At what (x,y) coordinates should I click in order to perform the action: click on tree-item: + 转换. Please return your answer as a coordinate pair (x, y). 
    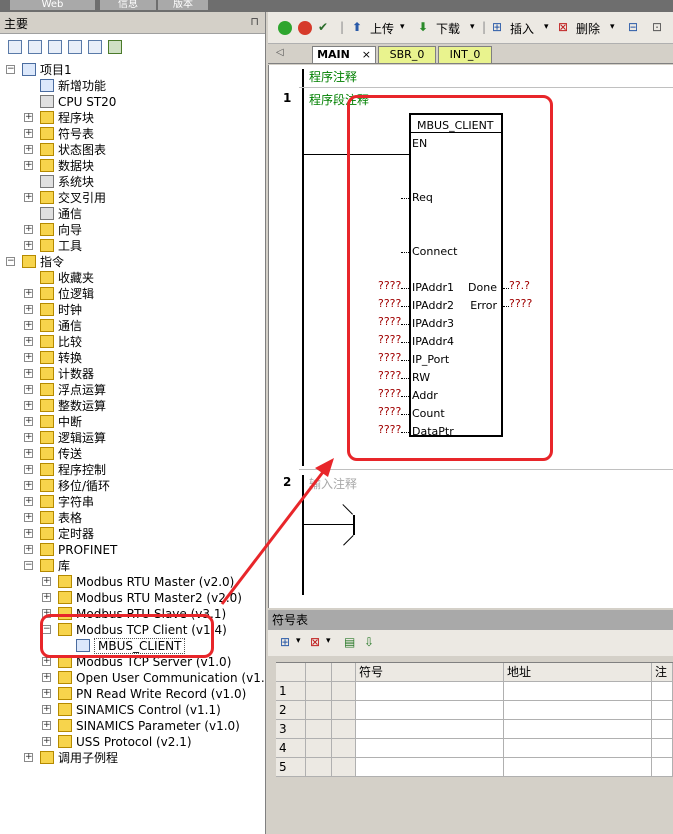
    Looking at the image, I should click on (132, 358).